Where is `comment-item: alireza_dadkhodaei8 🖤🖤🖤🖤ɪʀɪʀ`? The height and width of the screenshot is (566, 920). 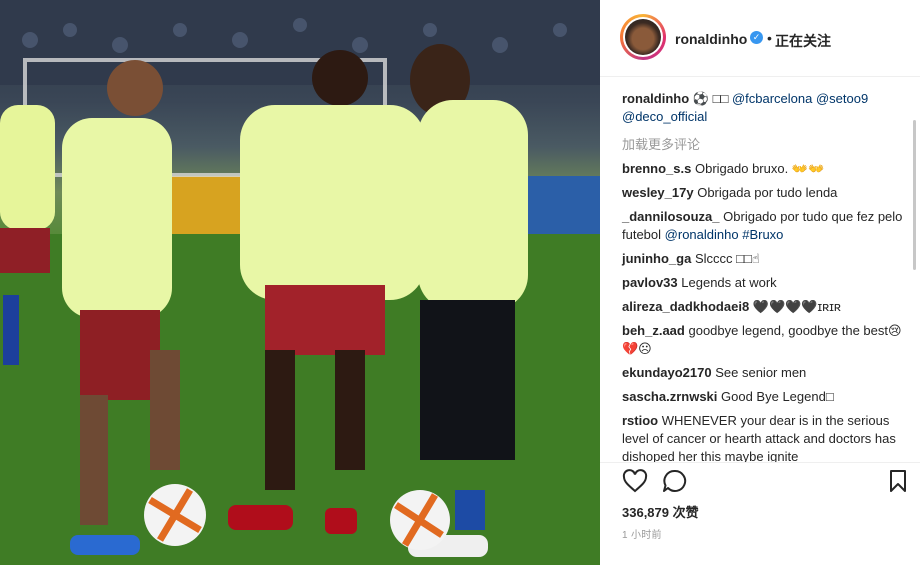 comment-item: alireza_dadkhodaei8 🖤🖤🖤🖤ɪʀɪʀ is located at coordinates (764, 307).